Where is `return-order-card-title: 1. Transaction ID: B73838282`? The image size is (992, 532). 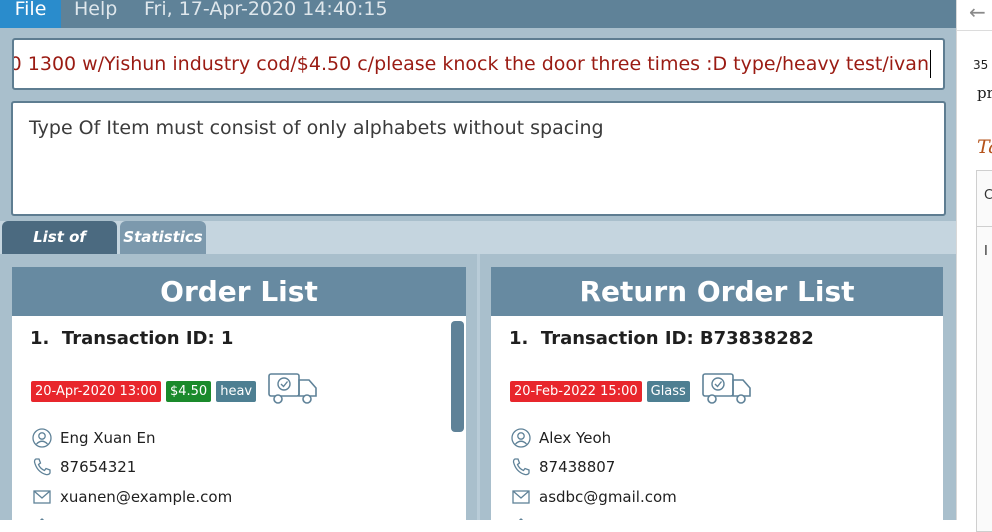
return-order-card-title: 1. Transaction ID: B73838282 is located at coordinates (661, 338).